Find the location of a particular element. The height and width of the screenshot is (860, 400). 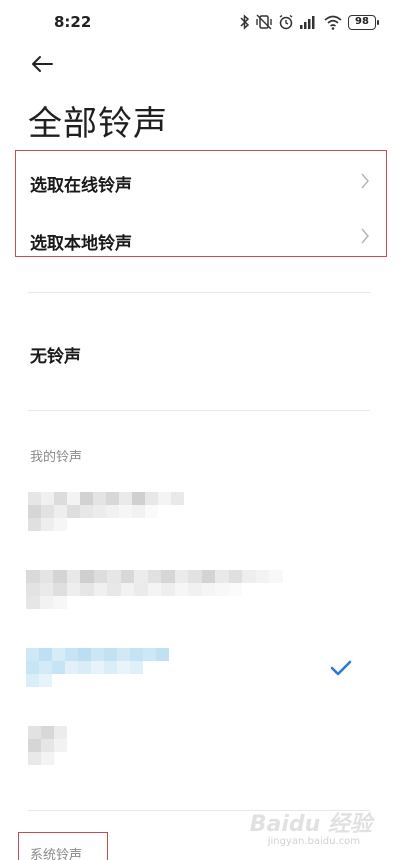

status-bar: 8:22 98 is located at coordinates (200, 22).